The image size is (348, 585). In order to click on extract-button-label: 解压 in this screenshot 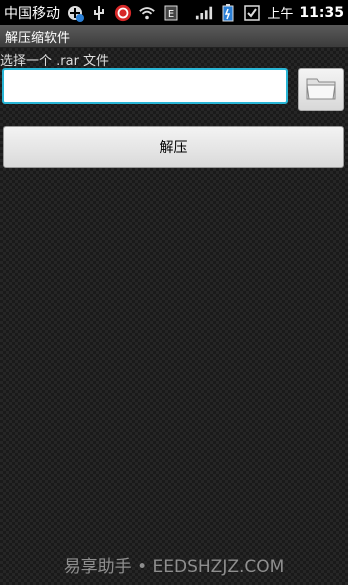, I will do `click(173, 148)`.